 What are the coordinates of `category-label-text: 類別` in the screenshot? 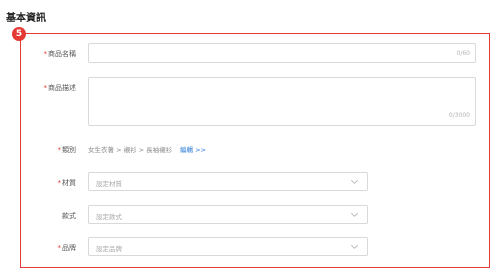 It's located at (69, 150).